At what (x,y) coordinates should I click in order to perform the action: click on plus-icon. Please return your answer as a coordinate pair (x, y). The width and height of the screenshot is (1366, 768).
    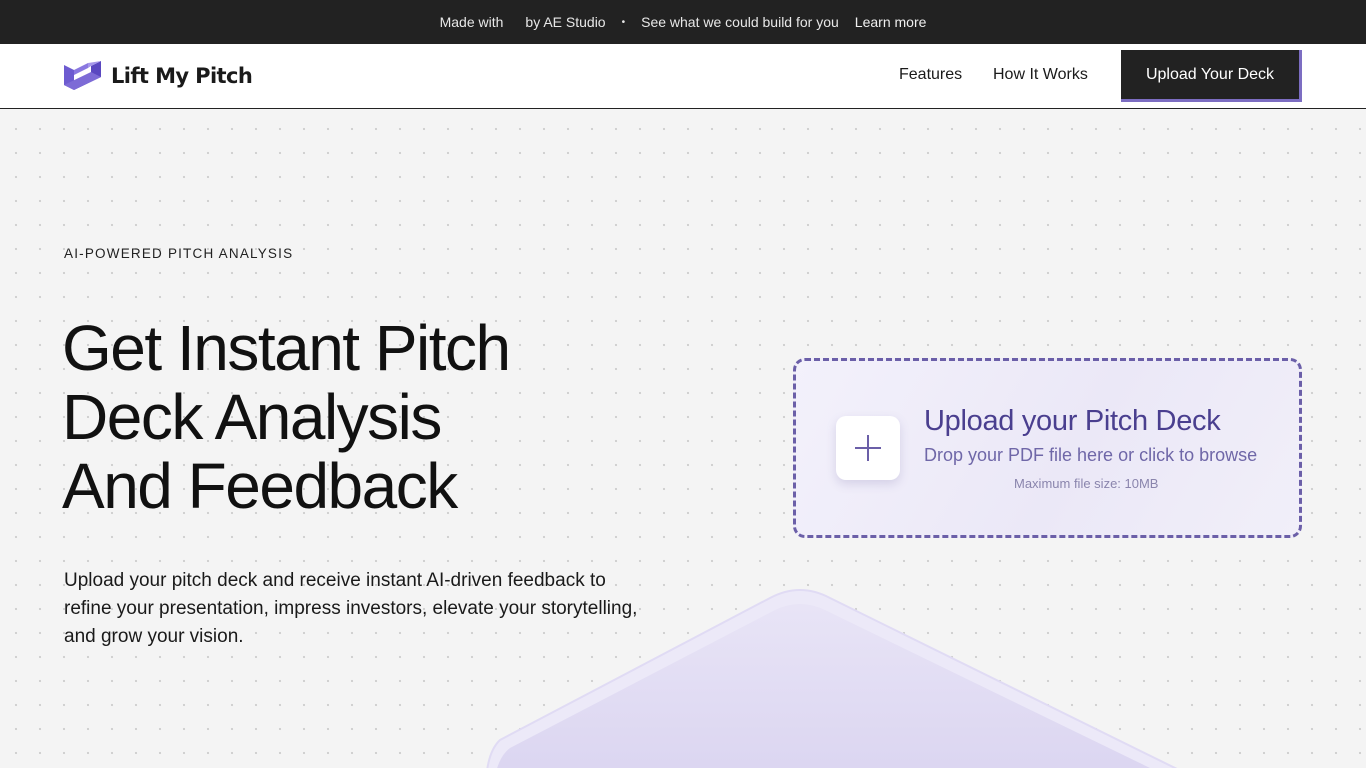
    Looking at the image, I should click on (868, 448).